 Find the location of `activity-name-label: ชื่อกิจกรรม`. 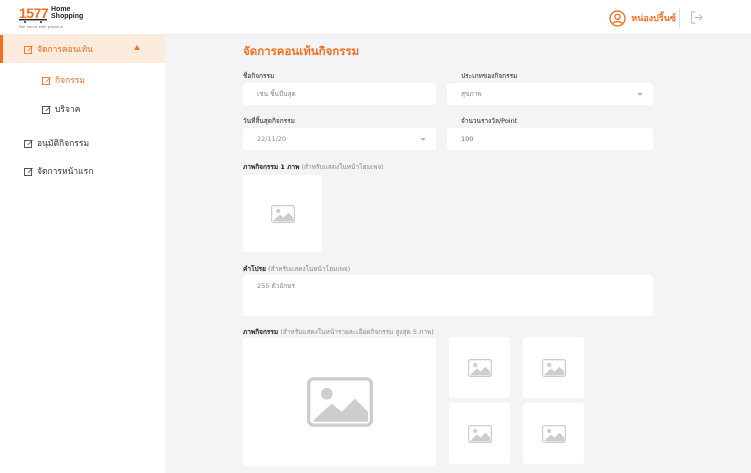

activity-name-label: ชื่อกิจกรรม is located at coordinates (259, 76).